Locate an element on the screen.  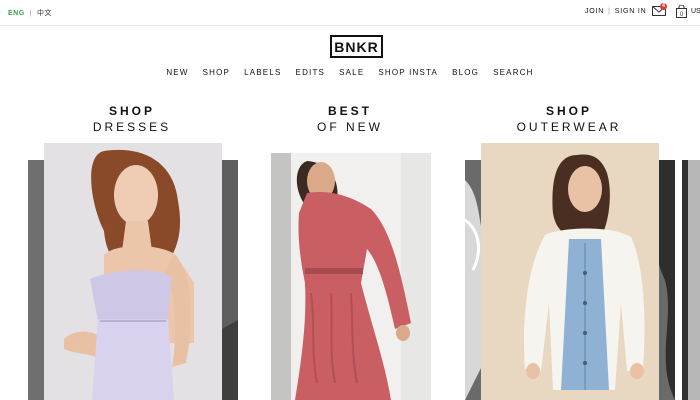
nav-edits: EDITS is located at coordinates (311, 72).